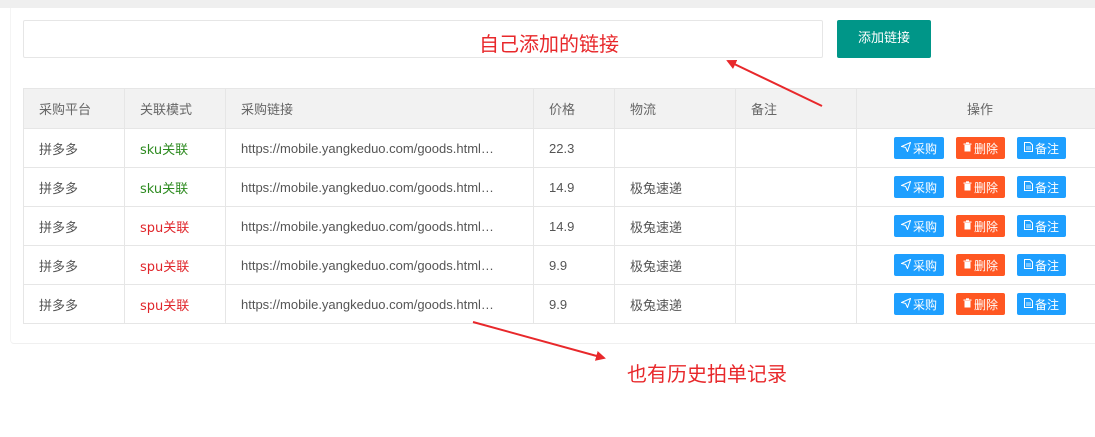  I want to click on link-input, so click(423, 39).